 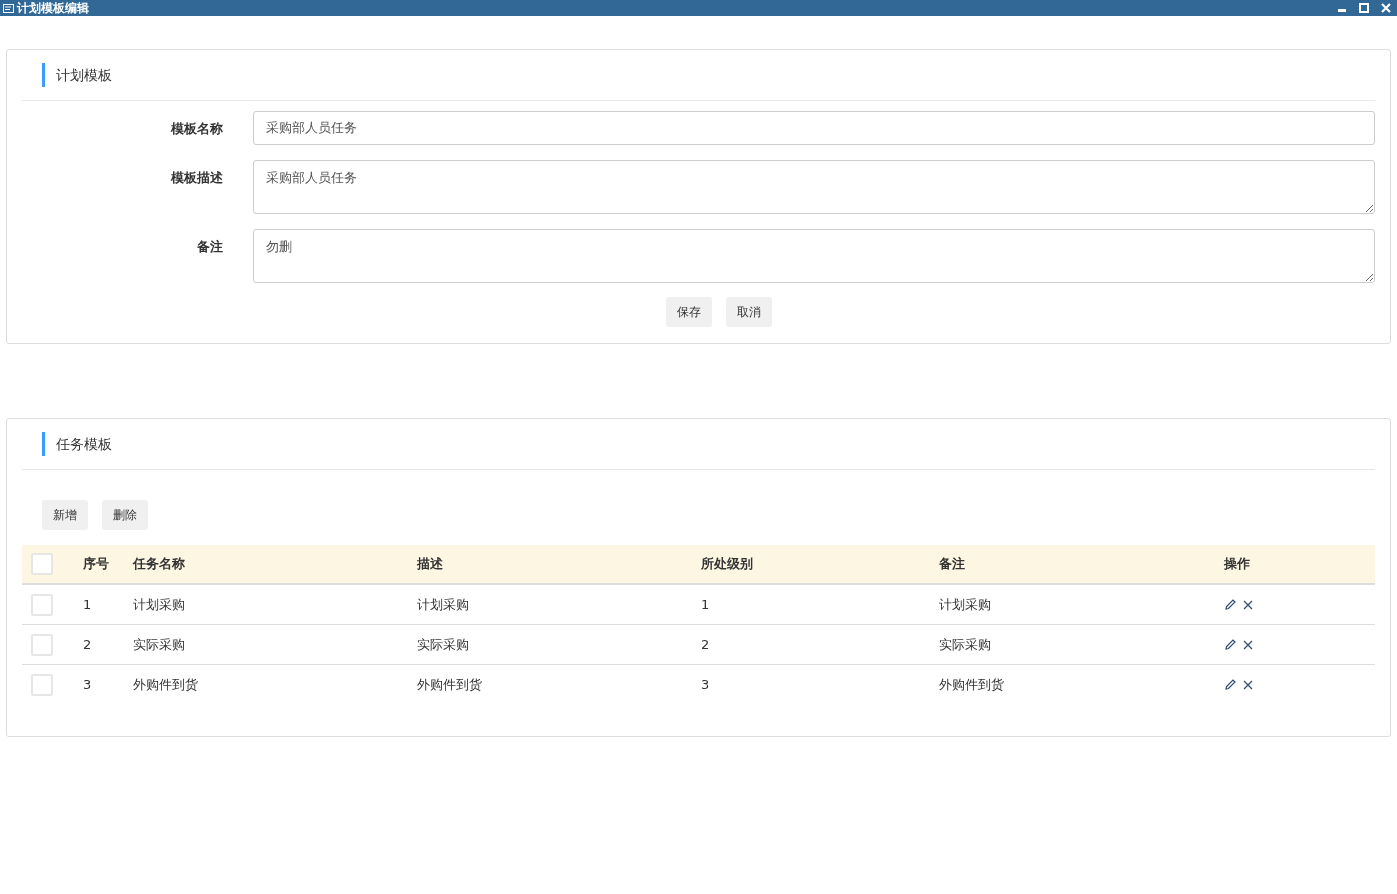 What do you see at coordinates (209, 247) in the screenshot?
I see `field-label: 备注` at bounding box center [209, 247].